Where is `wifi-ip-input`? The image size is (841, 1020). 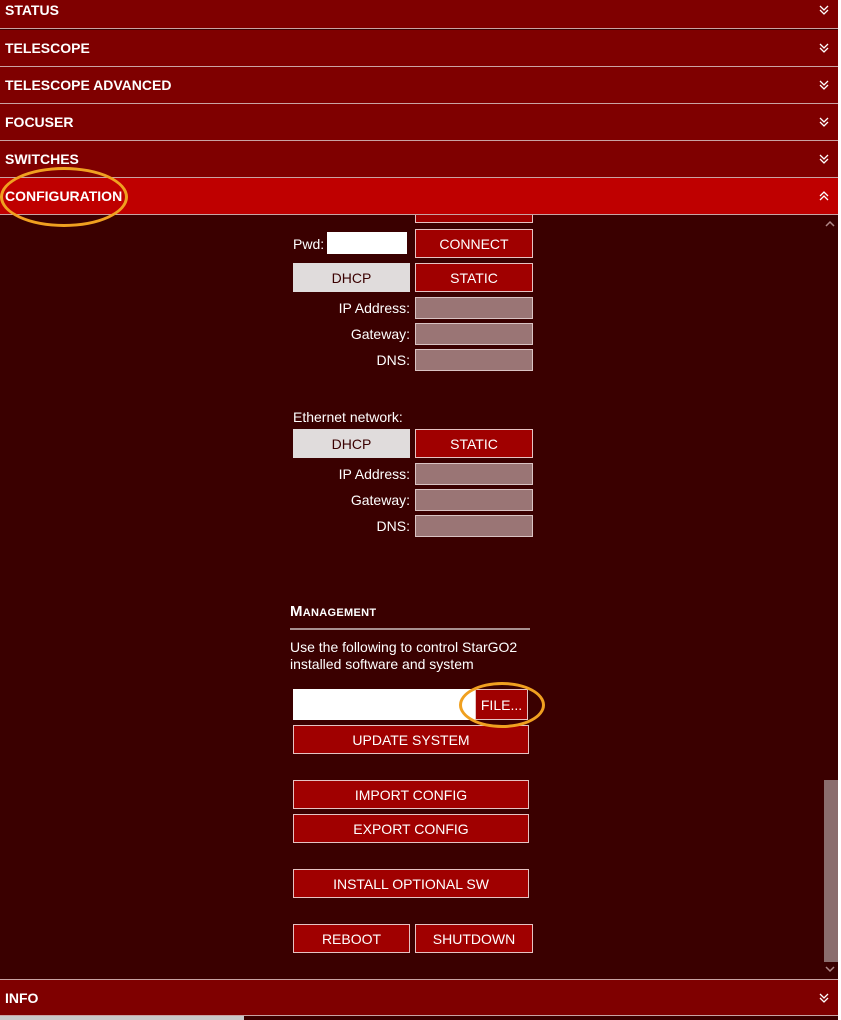 wifi-ip-input is located at coordinates (474, 308).